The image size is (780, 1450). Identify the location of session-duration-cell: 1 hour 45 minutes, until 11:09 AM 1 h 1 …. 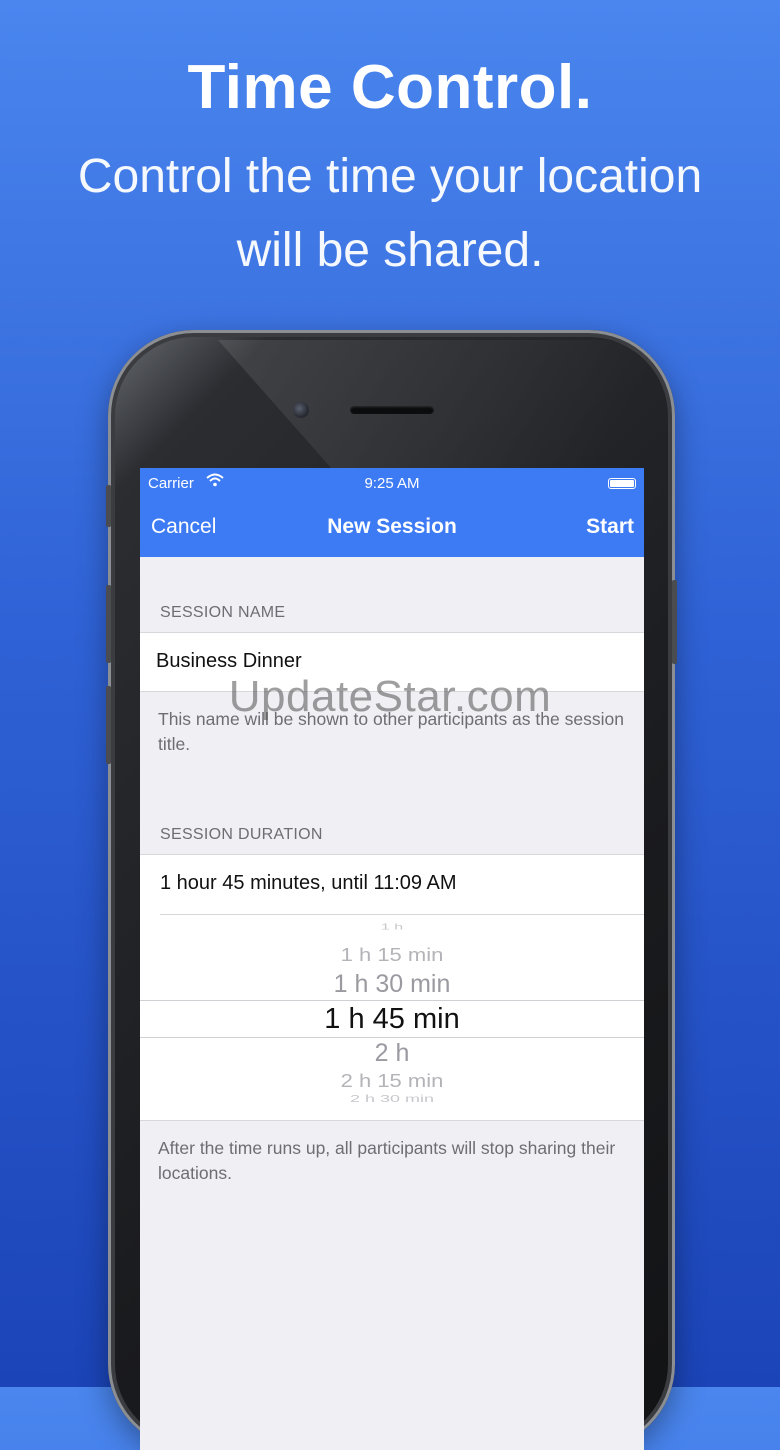
(392, 987).